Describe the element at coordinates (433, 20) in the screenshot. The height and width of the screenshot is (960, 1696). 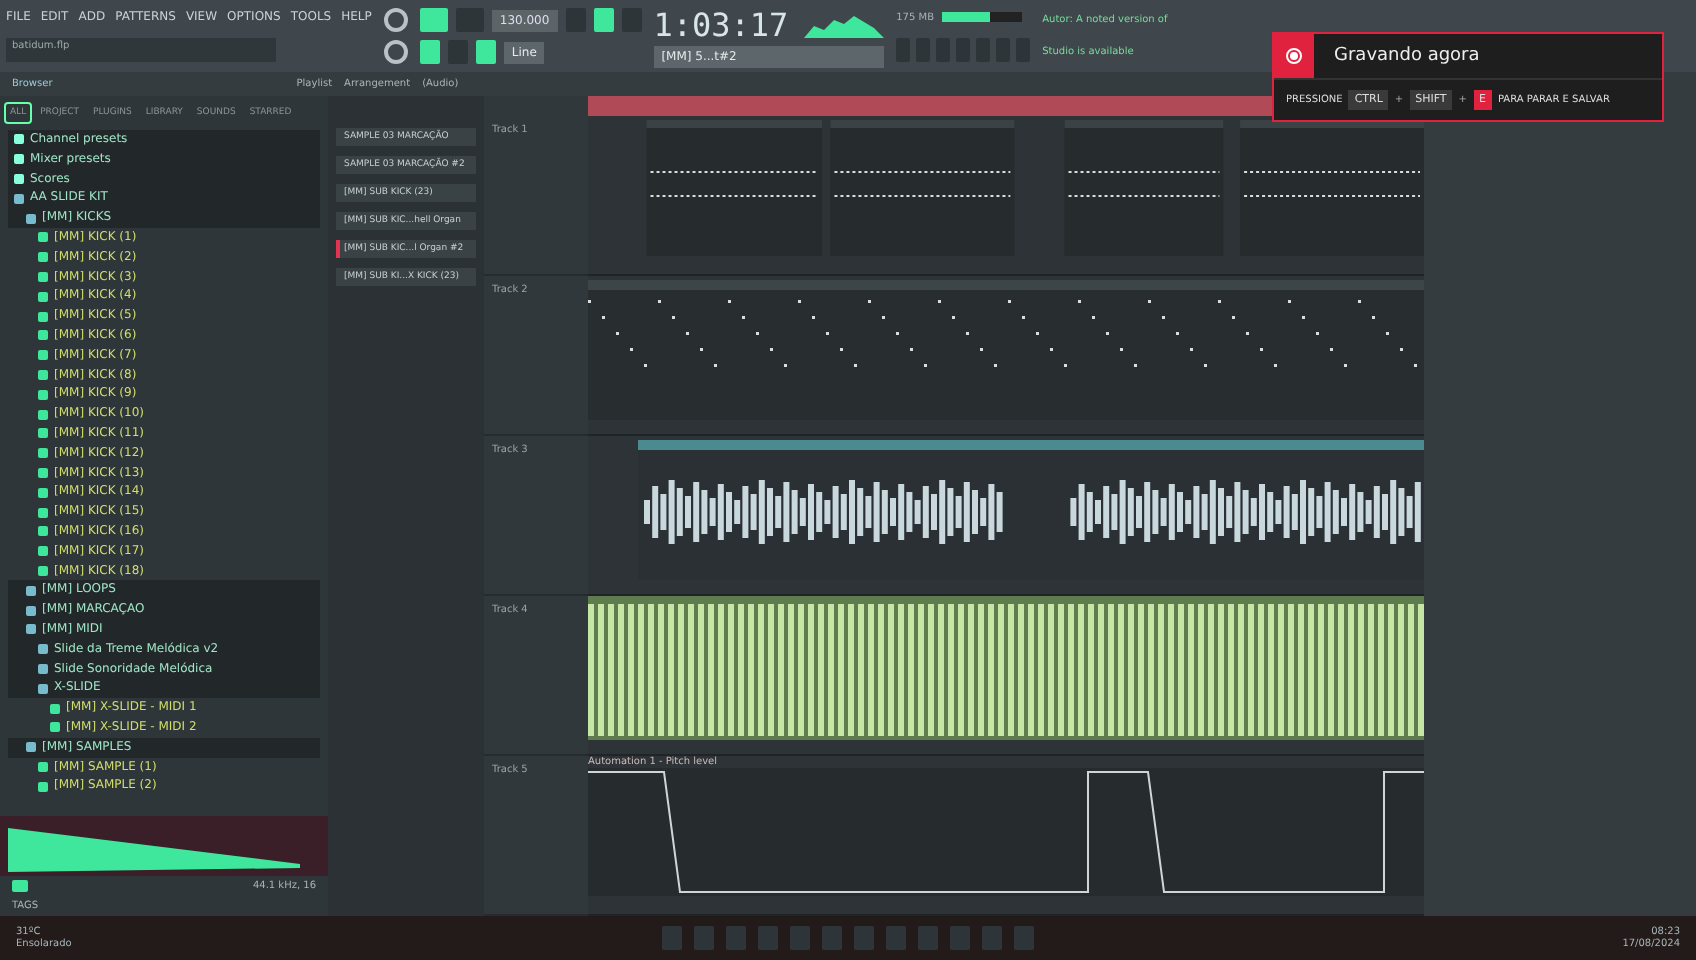
I see `pattern-mode-button` at that location.